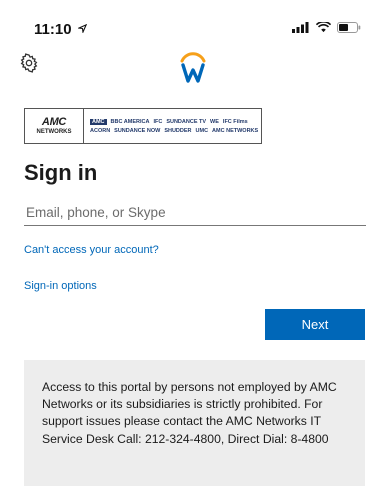 The height and width of the screenshot is (494, 383). What do you see at coordinates (81, 29) in the screenshot?
I see `location-arrow-icon` at bounding box center [81, 29].